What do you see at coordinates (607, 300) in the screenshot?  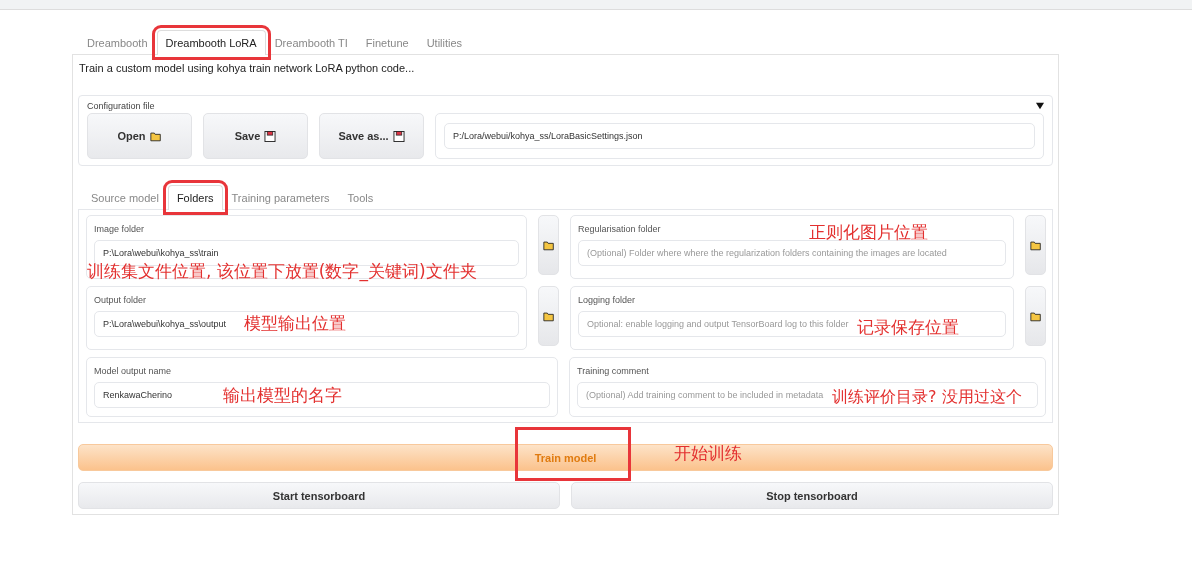 I see `field-label: Logging folder` at bounding box center [607, 300].